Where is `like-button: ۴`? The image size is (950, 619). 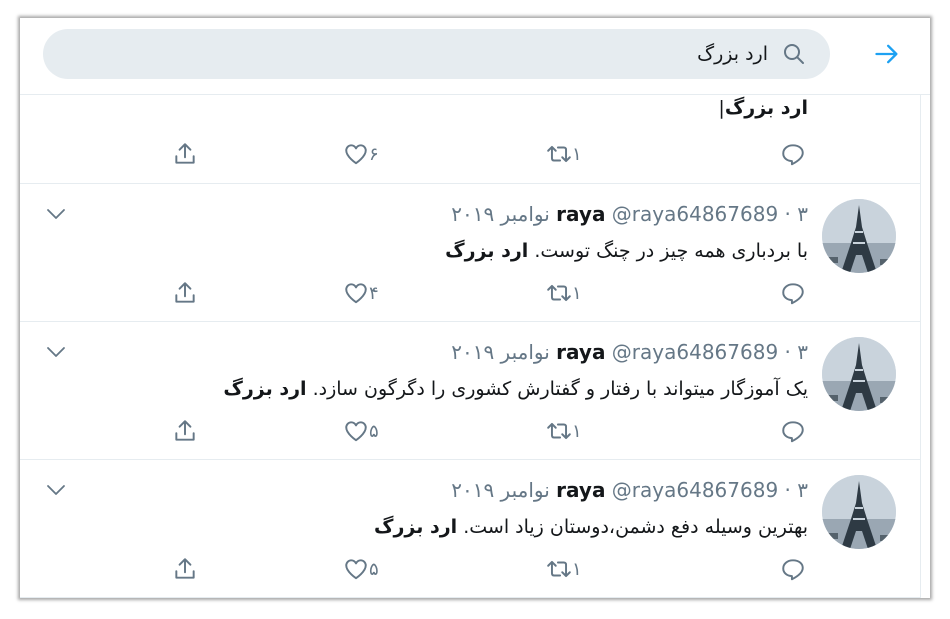 like-button: ۴ is located at coordinates (366, 293).